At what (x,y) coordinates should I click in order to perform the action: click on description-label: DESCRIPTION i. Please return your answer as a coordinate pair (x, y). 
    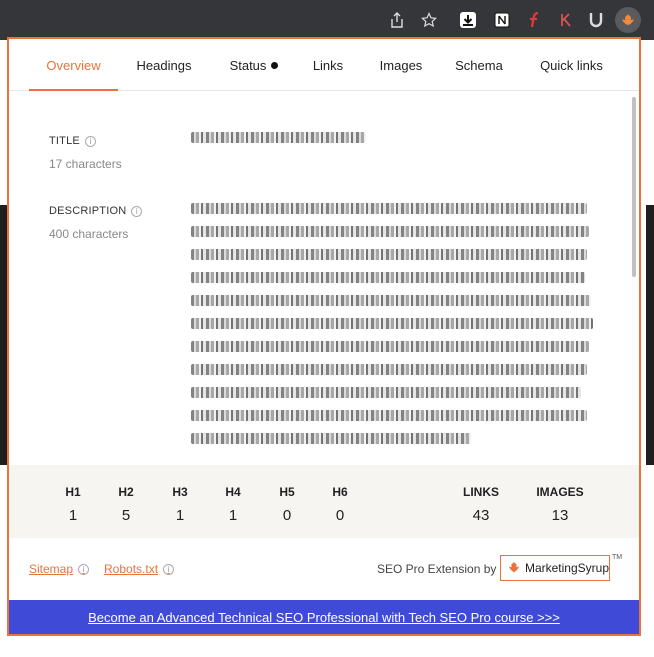
    Looking at the image, I should click on (96, 211).